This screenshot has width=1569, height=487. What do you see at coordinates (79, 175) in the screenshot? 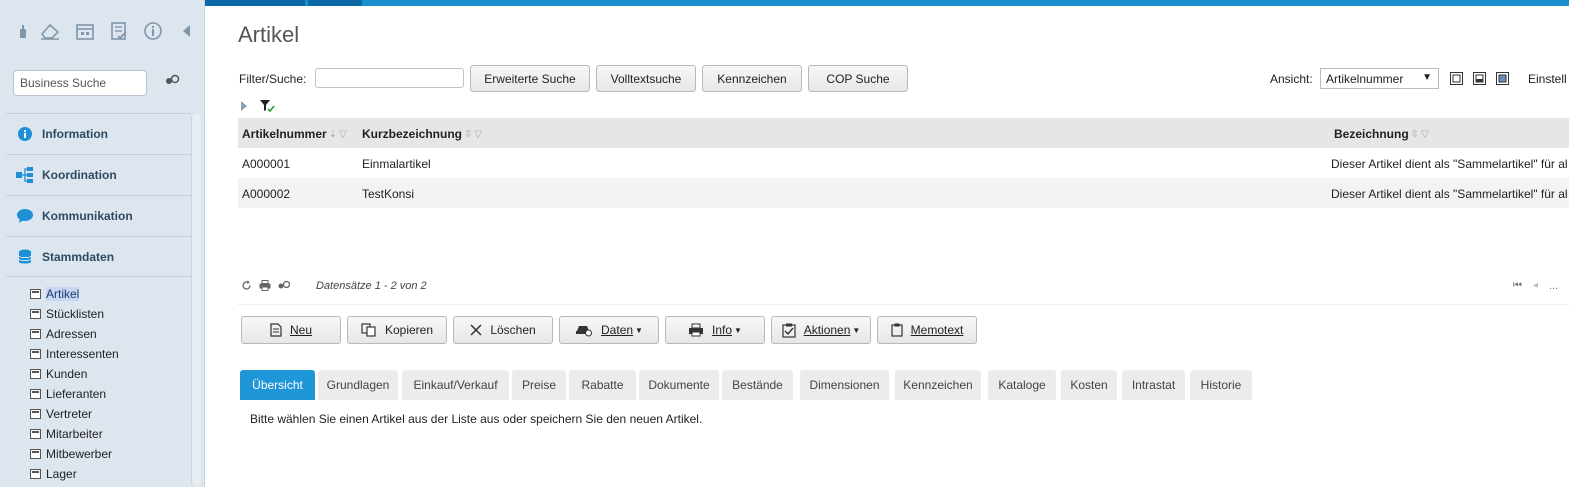
I see `sidebar-item-label: Koordination` at bounding box center [79, 175].